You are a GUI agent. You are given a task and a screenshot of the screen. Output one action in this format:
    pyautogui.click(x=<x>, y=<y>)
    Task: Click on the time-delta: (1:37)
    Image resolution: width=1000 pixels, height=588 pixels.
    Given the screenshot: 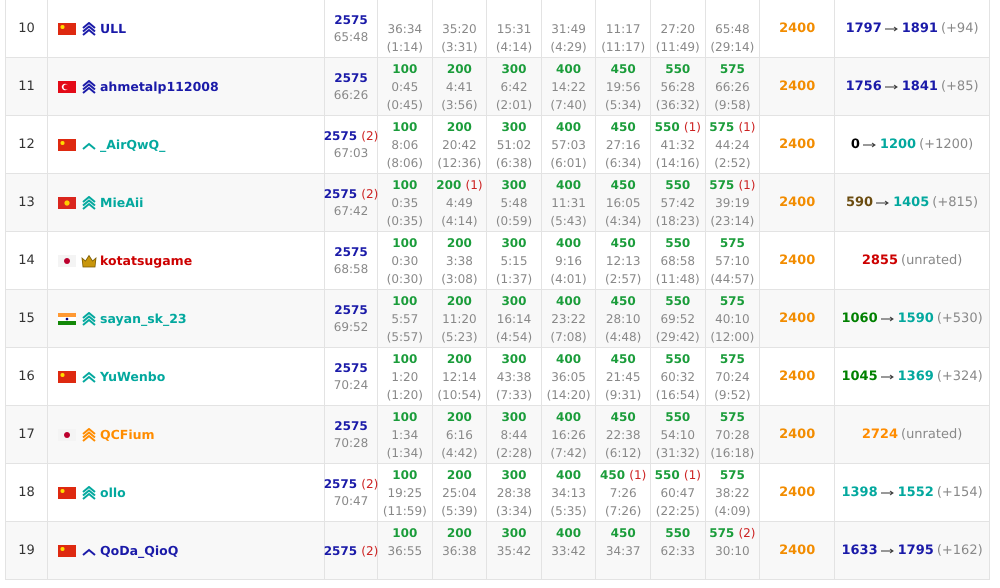 What is the action you would take?
    pyautogui.click(x=514, y=279)
    